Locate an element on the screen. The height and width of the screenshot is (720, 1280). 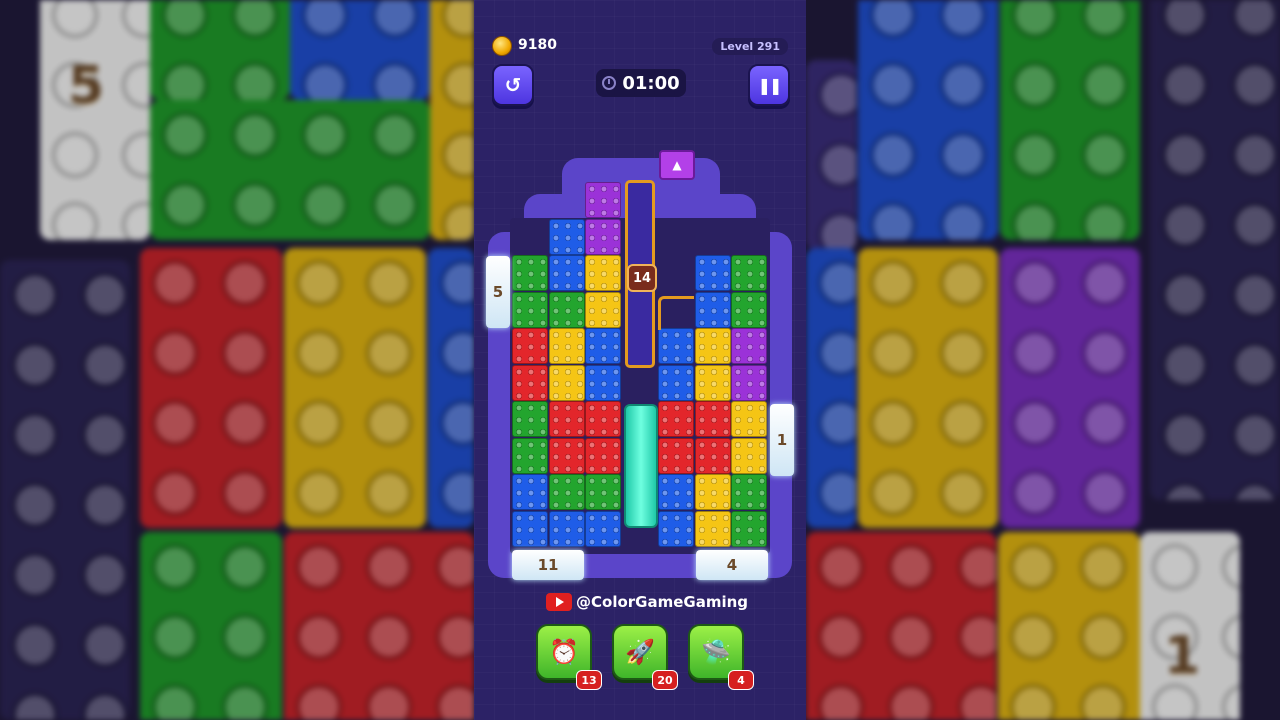
undo-button: ↺ is located at coordinates (513, 85).